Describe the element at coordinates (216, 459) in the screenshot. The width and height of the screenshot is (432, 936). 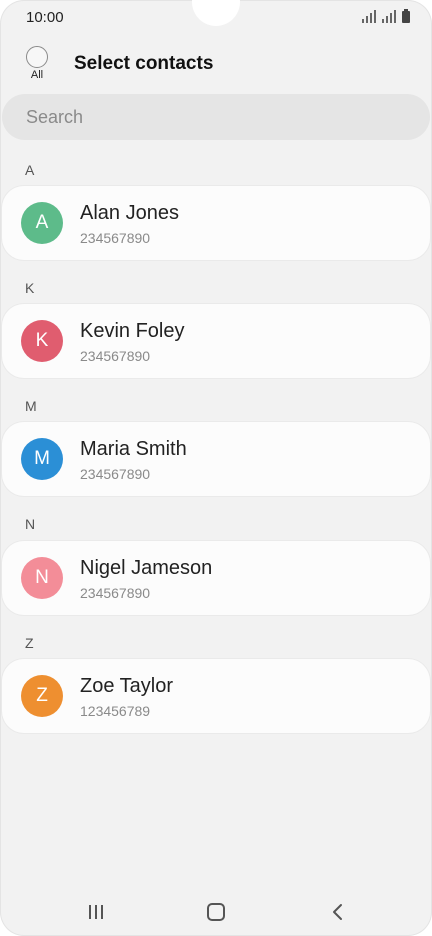
I see `contact-item-maria-smith: M Maria Smith 234567890` at that location.